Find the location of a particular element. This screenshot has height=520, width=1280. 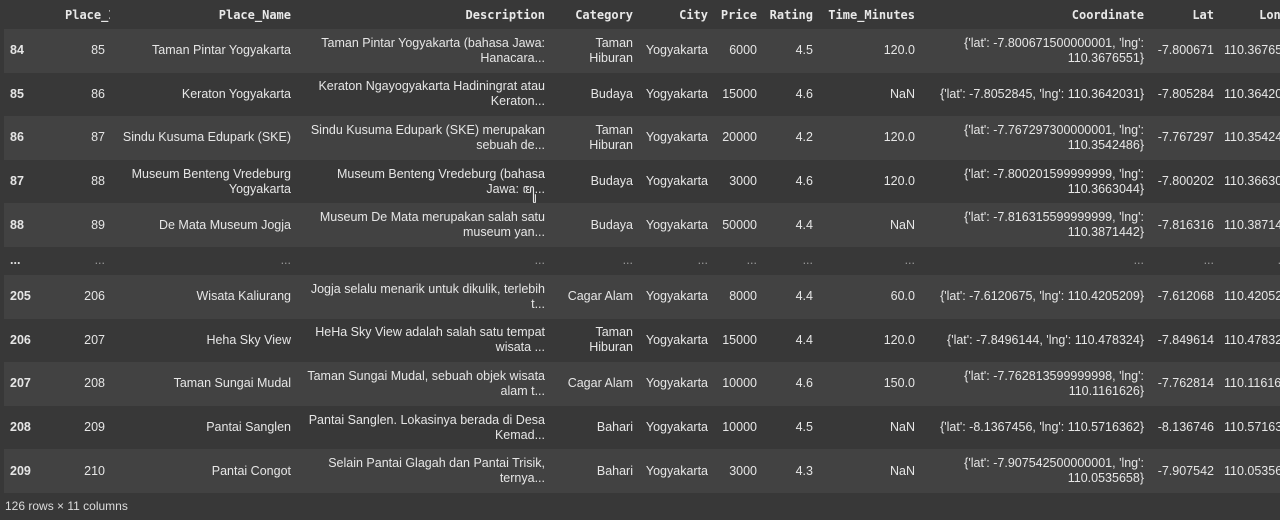

place-id-cell: 208 is located at coordinates (94, 383).